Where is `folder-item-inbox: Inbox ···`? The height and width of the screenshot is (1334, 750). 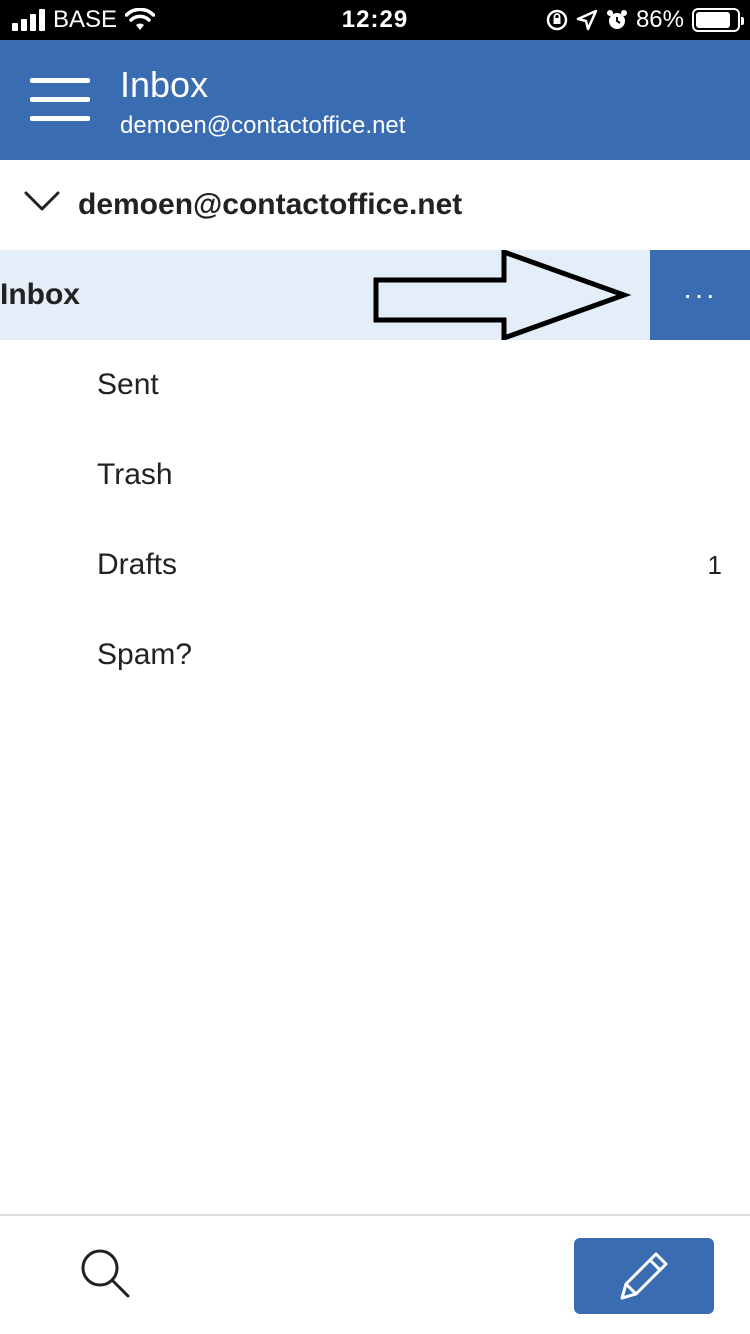 folder-item-inbox: Inbox ··· is located at coordinates (375, 295).